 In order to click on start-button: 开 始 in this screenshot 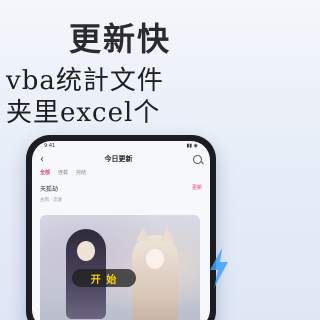, I will do `click(104, 278)`.